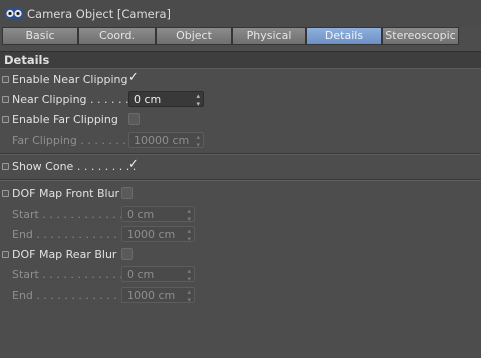 The width and height of the screenshot is (481, 358). I want to click on far-clipping-field: 10000 cm ▴ ▾, so click(166, 140).